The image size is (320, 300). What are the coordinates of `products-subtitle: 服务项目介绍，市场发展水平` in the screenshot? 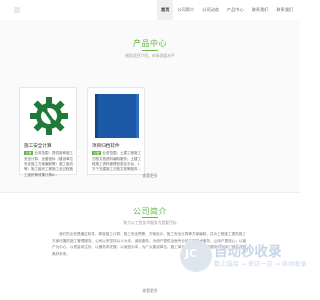 It's located at (150, 55).